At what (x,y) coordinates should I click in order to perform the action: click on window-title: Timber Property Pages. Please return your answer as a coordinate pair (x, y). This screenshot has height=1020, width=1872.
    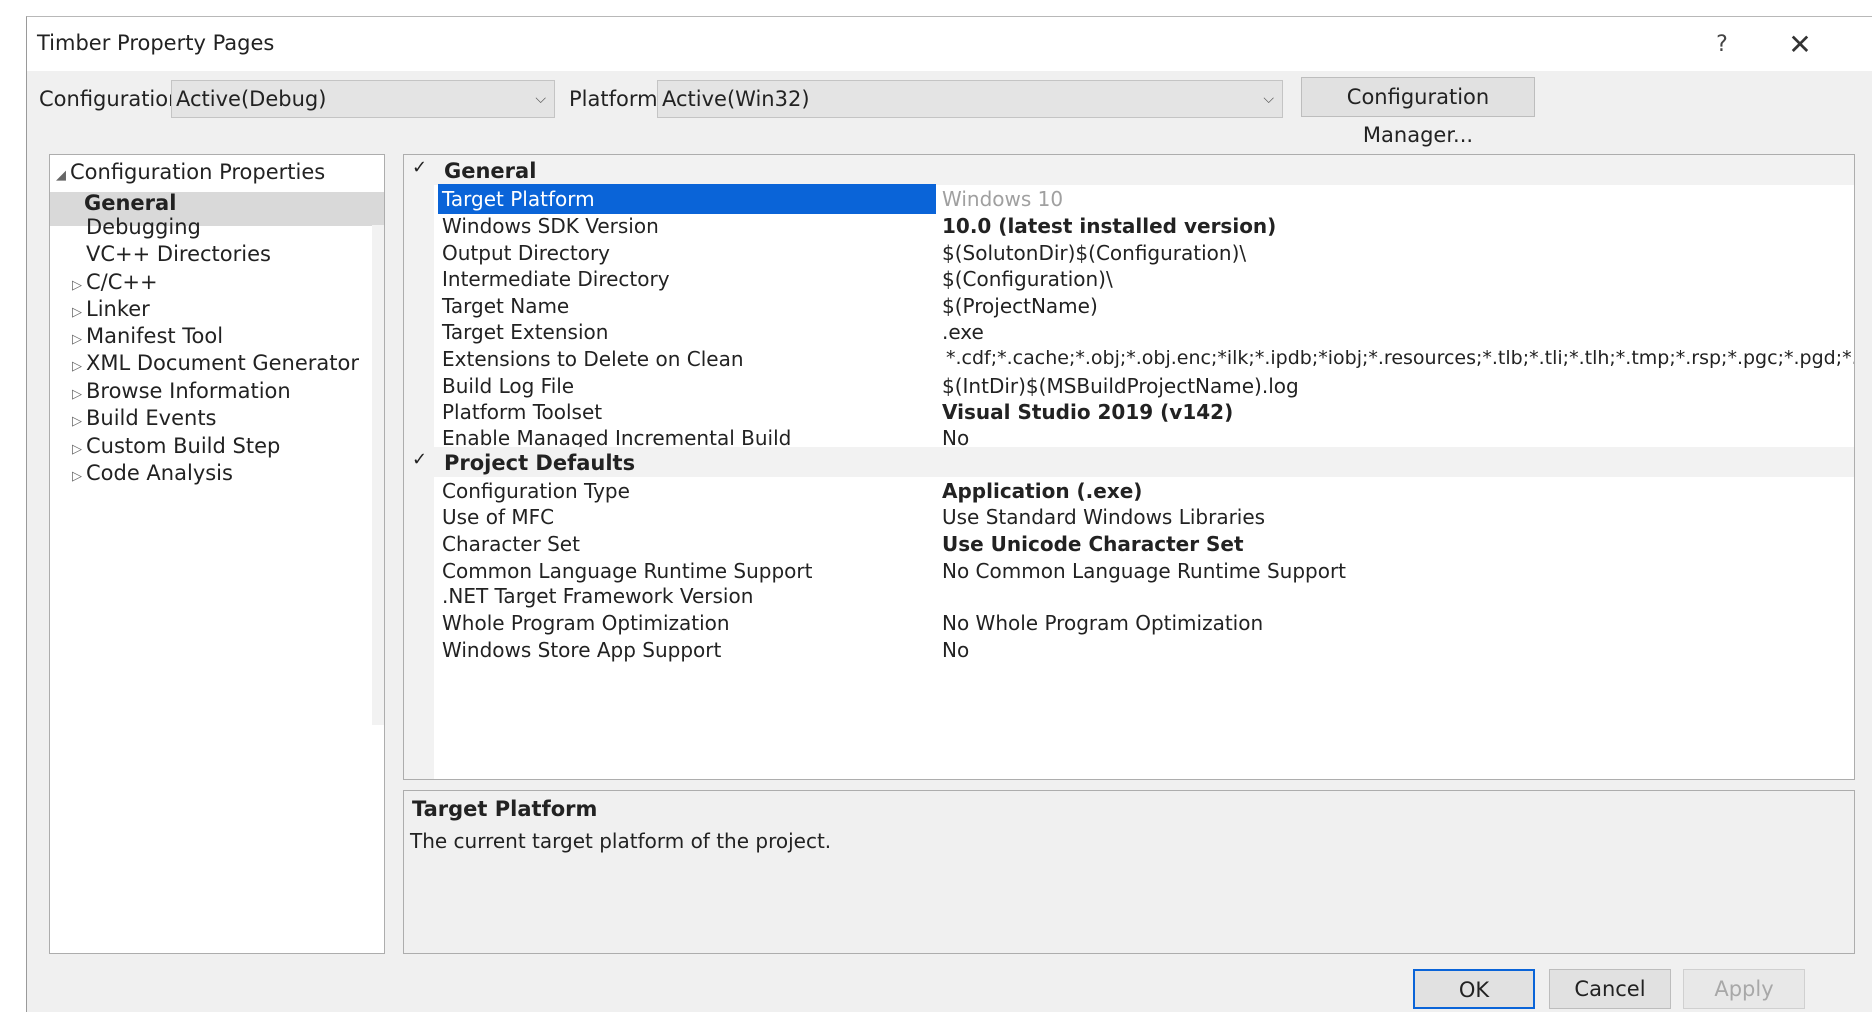
    Looking at the image, I should click on (156, 43).